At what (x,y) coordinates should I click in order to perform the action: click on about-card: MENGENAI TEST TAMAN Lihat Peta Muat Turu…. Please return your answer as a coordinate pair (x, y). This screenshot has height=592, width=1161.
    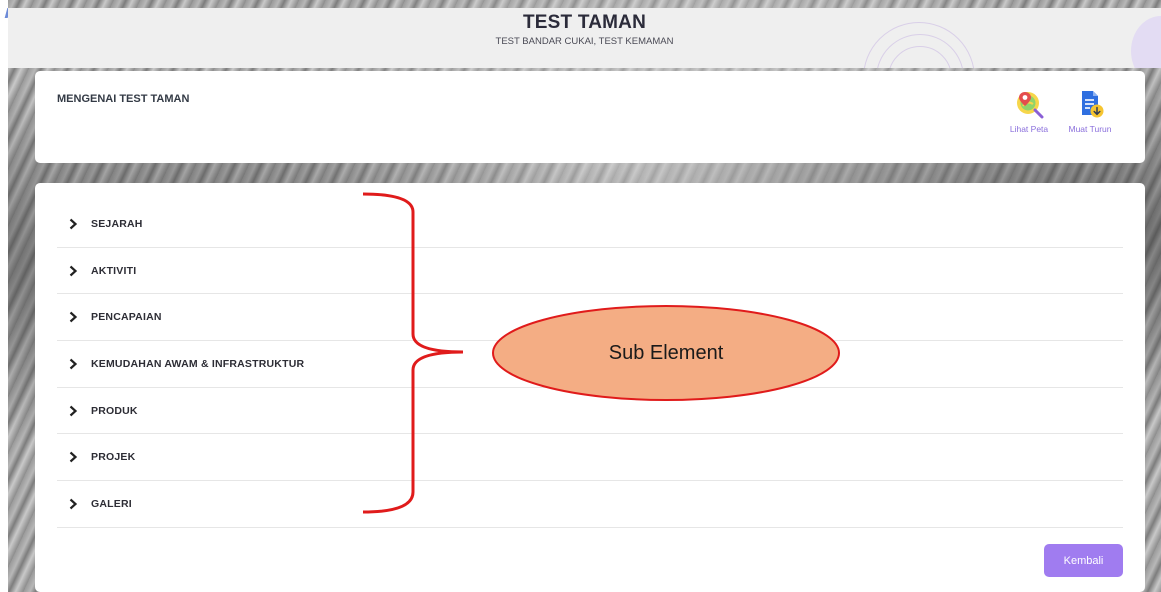
    Looking at the image, I should click on (590, 117).